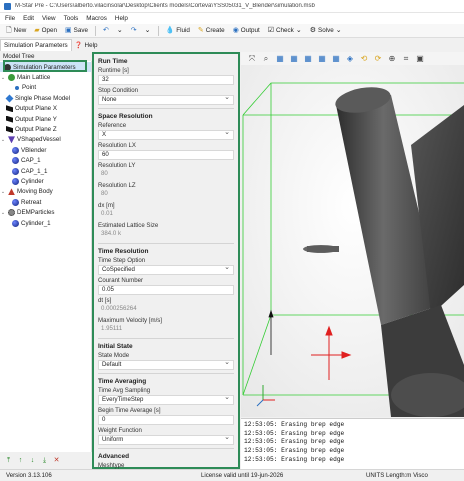 This screenshot has height=481, width=464. Describe the element at coordinates (45, 192) in the screenshot. I see `tree-item-moving-body: ⌄ Moving Body` at that location.